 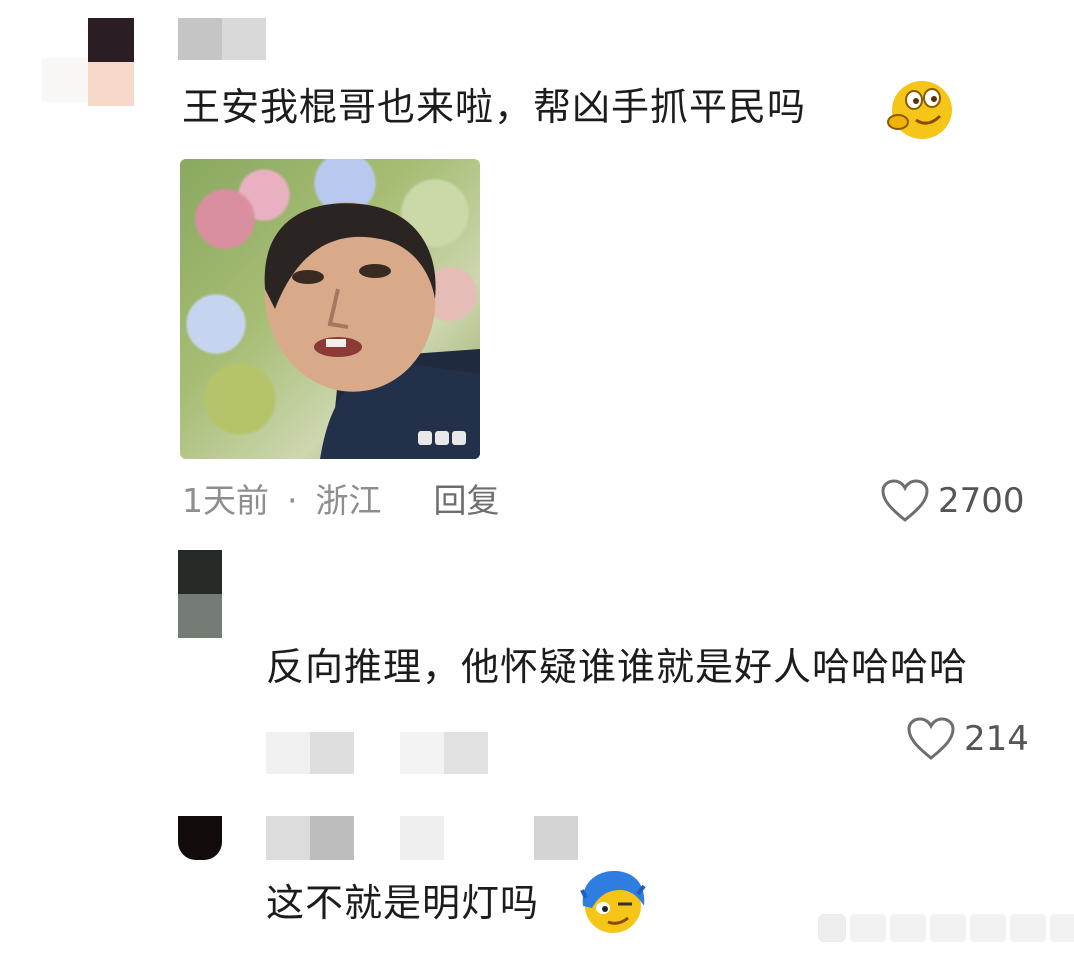 What do you see at coordinates (981, 501) in the screenshot?
I see `like-count-1: 2700` at bounding box center [981, 501].